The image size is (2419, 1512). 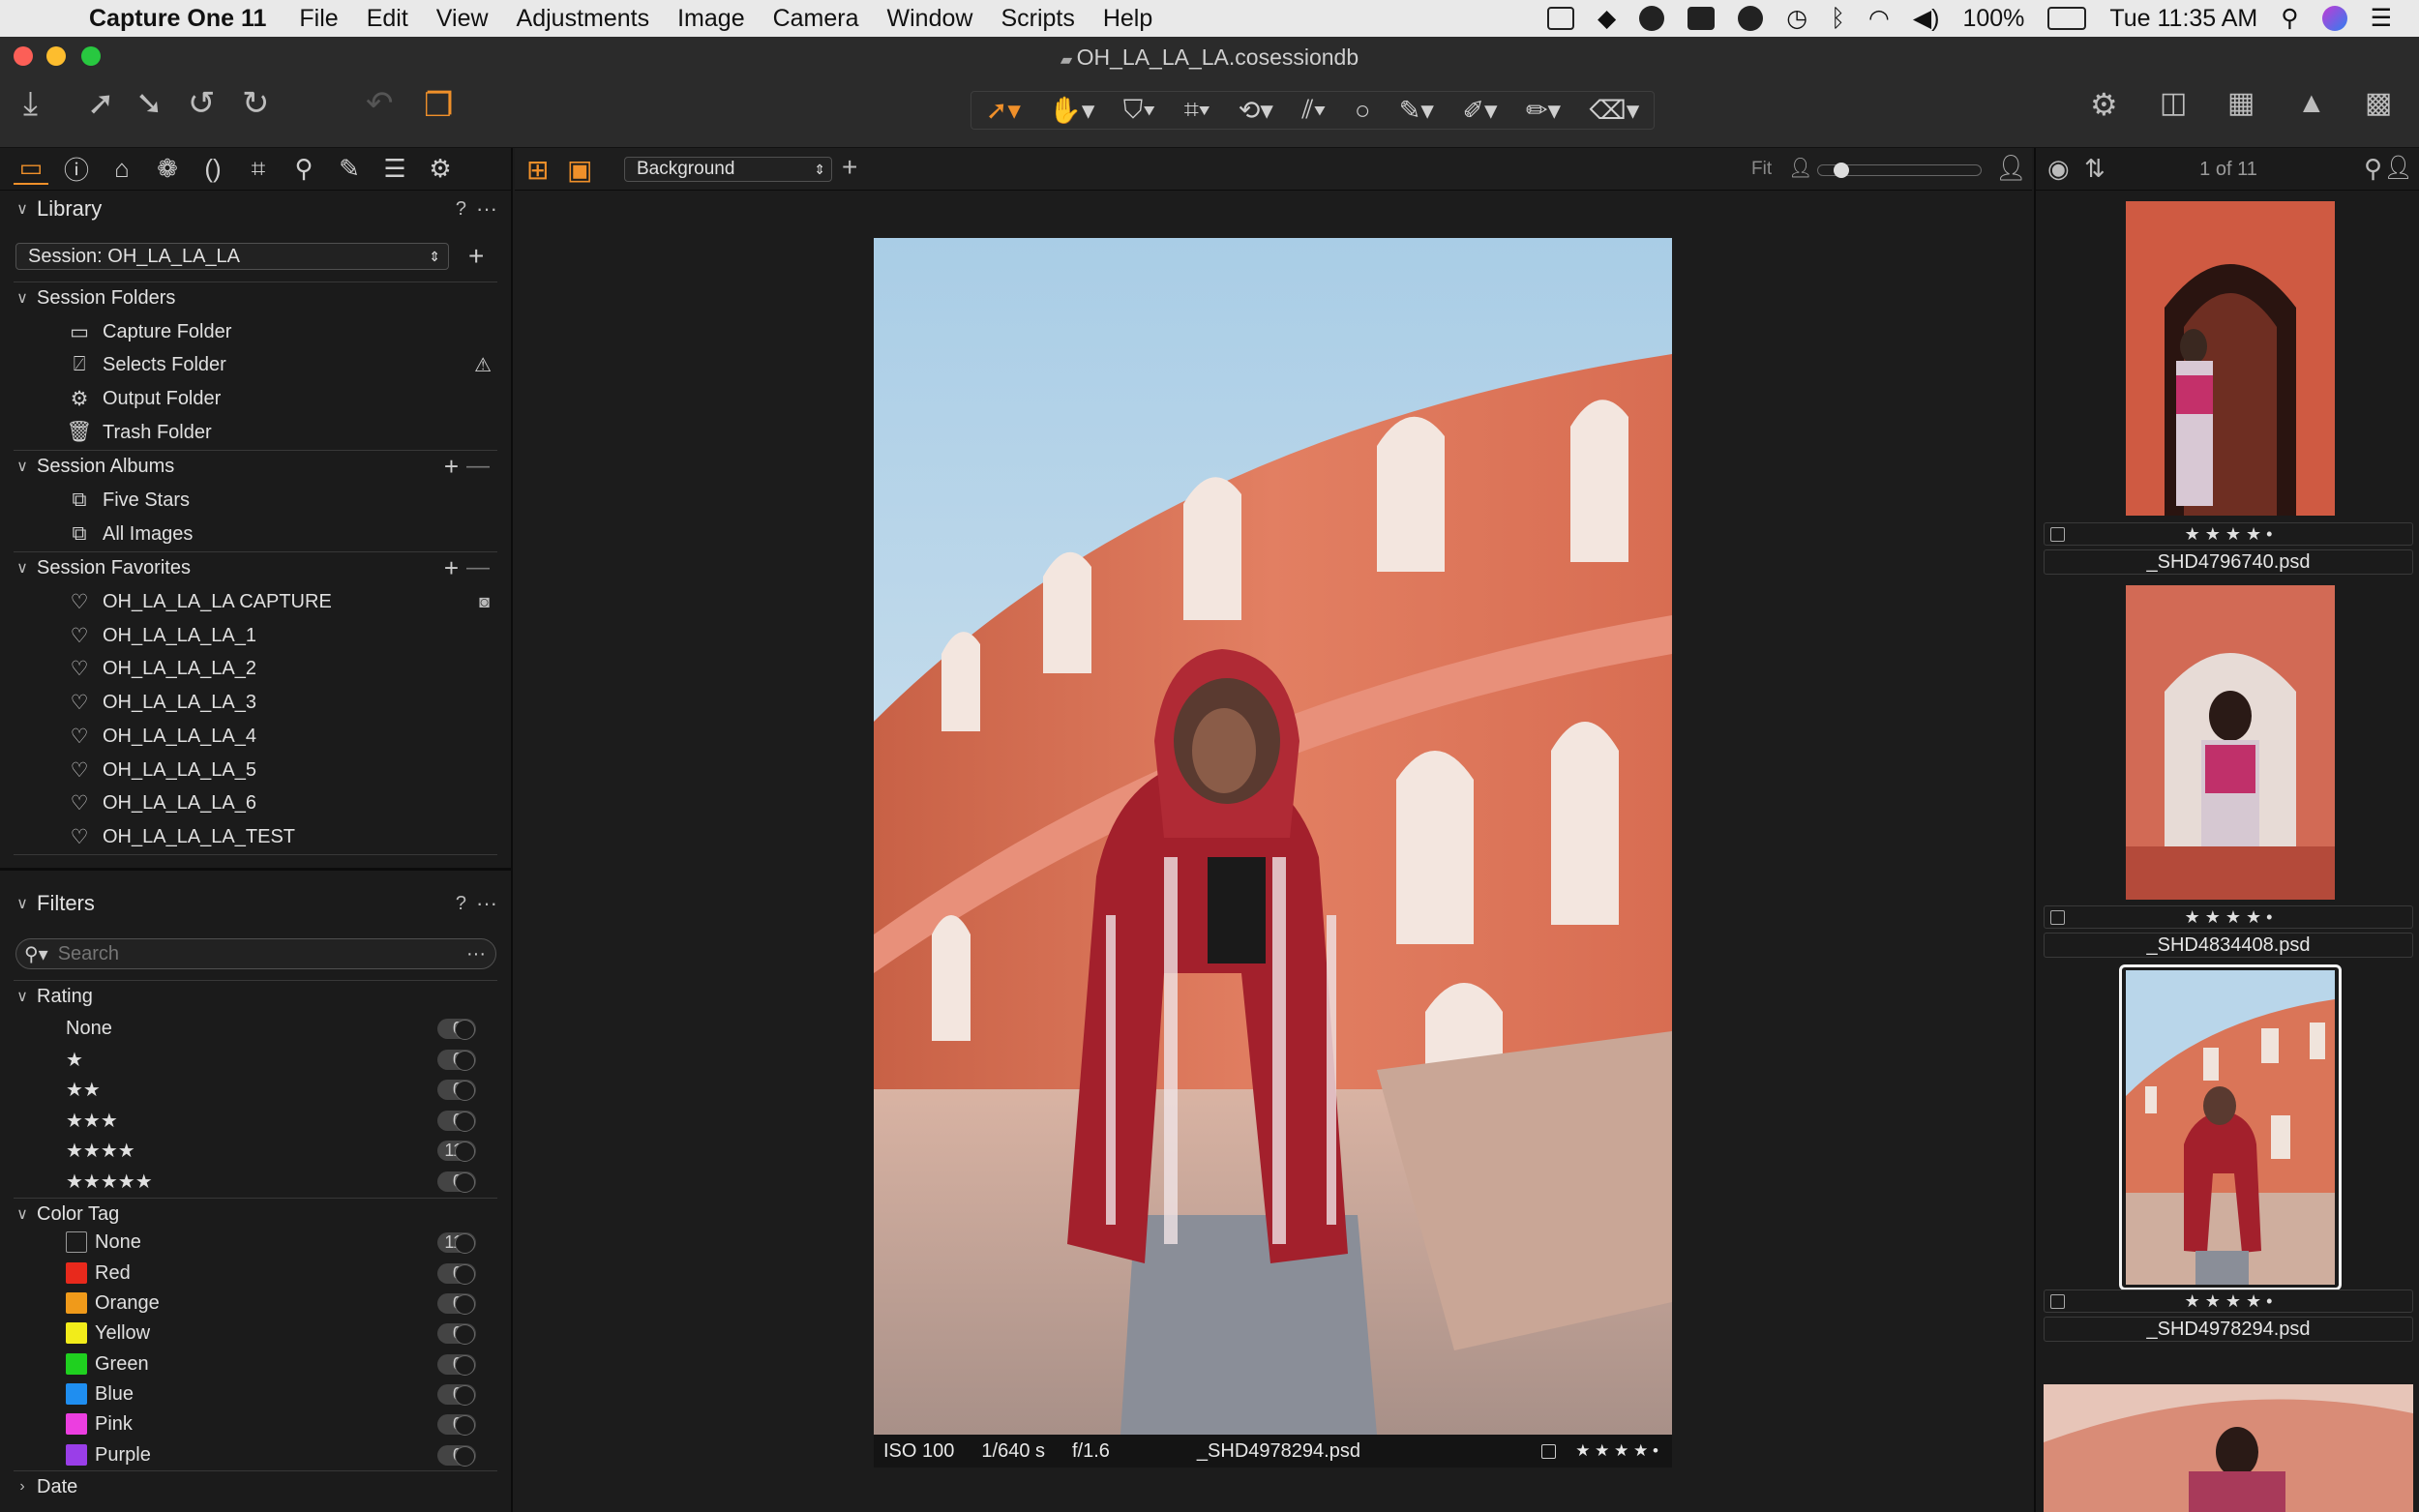 I want to click on rating-filter-row: None 0, so click(x=257, y=1029).